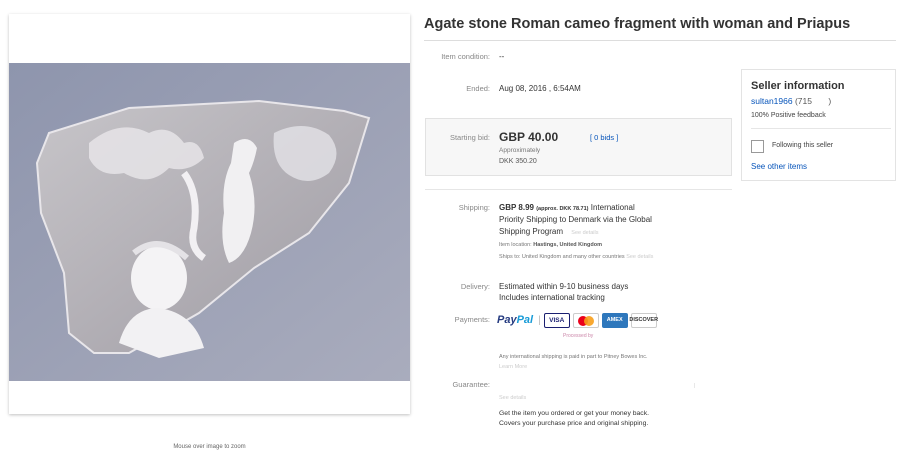  I want to click on payments-label: Payments:, so click(472, 319).